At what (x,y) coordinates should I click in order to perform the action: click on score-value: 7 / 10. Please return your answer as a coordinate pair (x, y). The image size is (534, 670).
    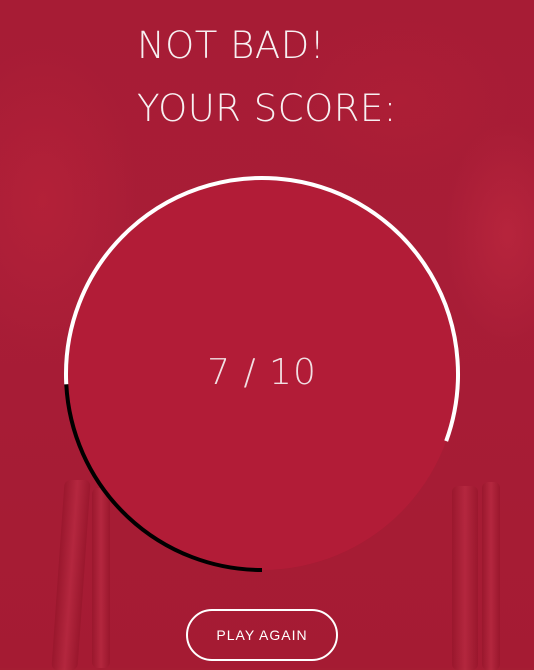
    Looking at the image, I should click on (262, 372).